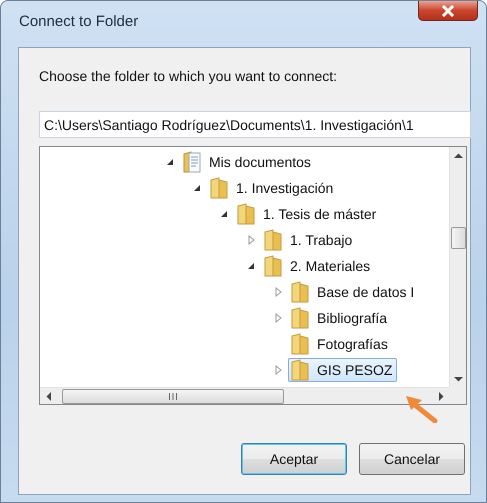 The width and height of the screenshot is (487, 503). Describe the element at coordinates (309, 240) in the screenshot. I see `tree-item: 1. Trabajo` at that location.